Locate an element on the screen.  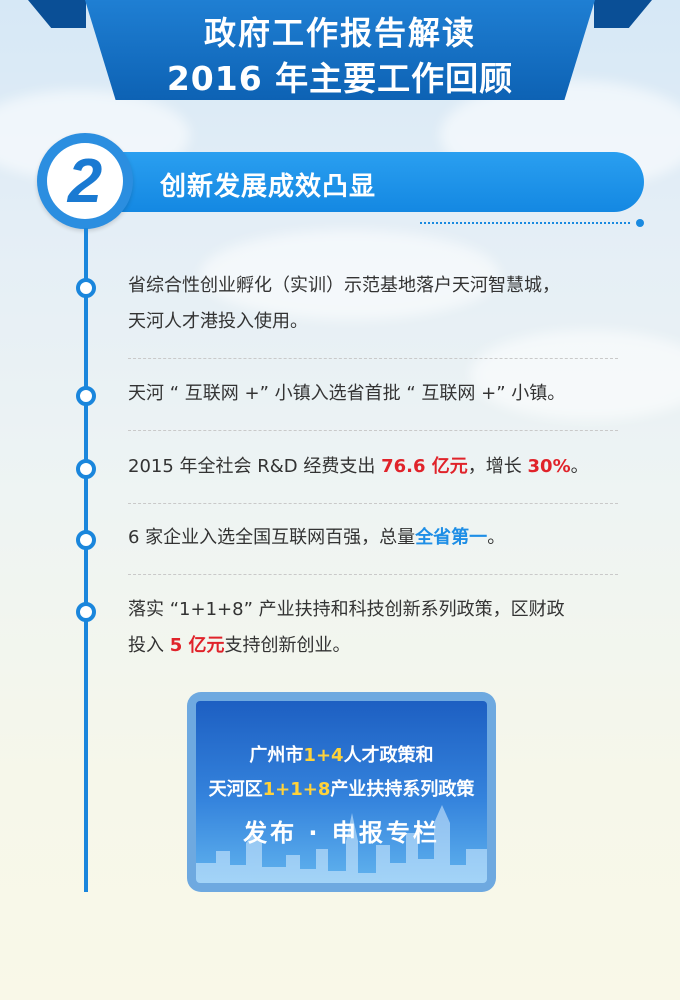
promo-text: 人才政策和 is located at coordinates (388, 755).